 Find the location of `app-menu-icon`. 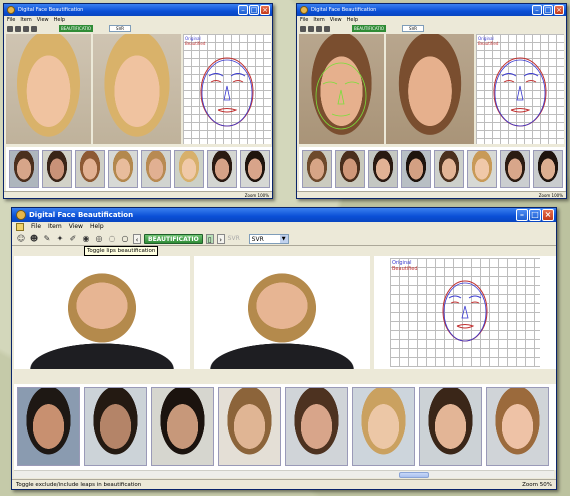

app-menu-icon is located at coordinates (20, 227).